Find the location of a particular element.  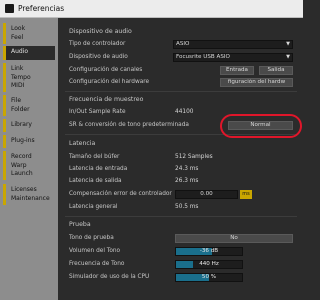

input-latency-label: Latencia de entrada is located at coordinates (98, 169).